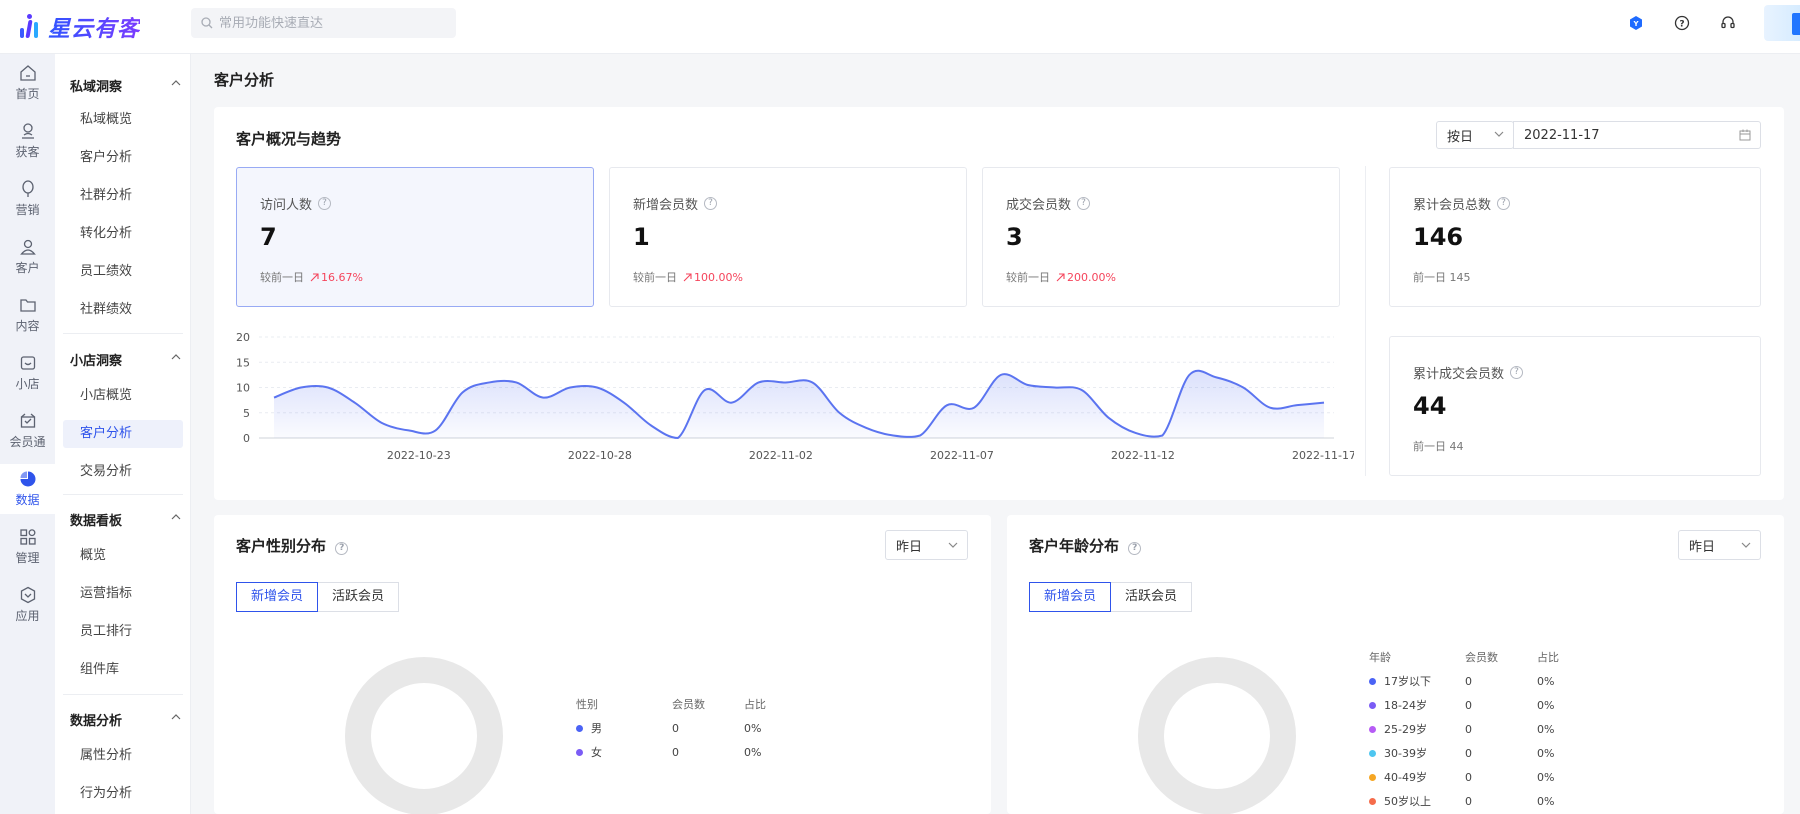 This screenshot has height=814, width=1800. I want to click on menu-group-shop: 小店洞察, so click(127, 359).